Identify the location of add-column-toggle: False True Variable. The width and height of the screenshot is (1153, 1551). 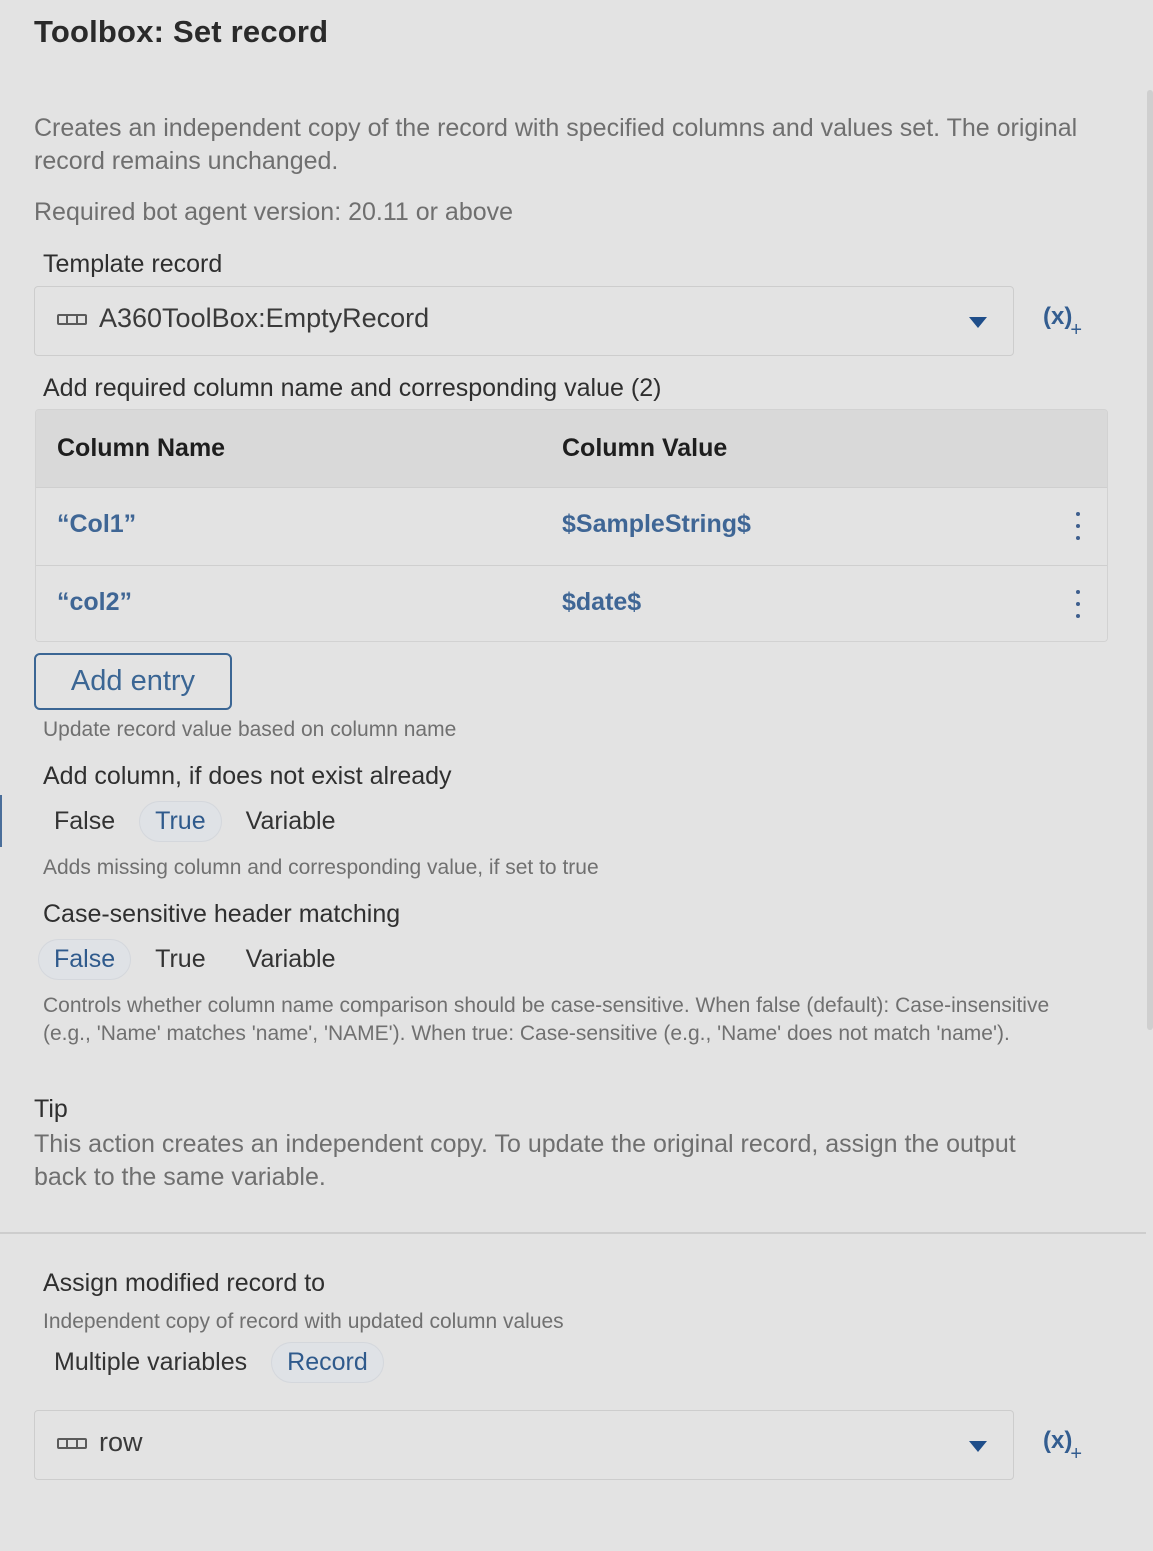
(195, 821).